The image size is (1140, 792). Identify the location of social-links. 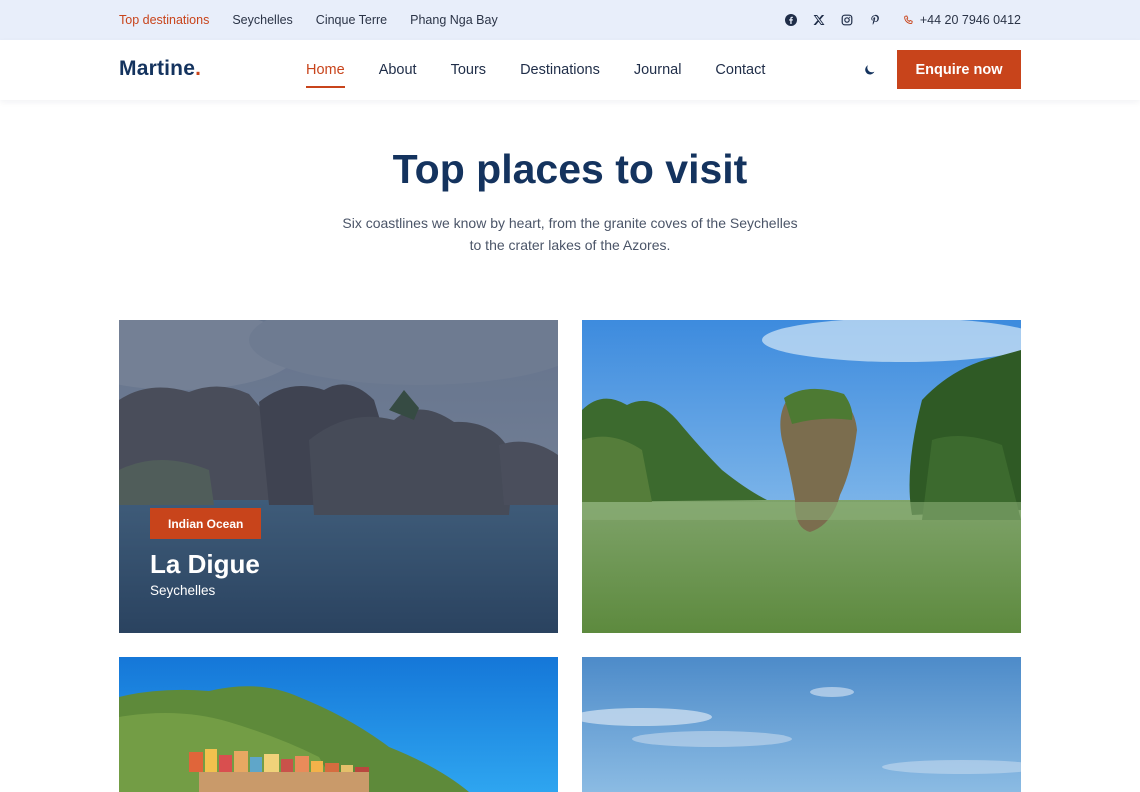
(832, 20).